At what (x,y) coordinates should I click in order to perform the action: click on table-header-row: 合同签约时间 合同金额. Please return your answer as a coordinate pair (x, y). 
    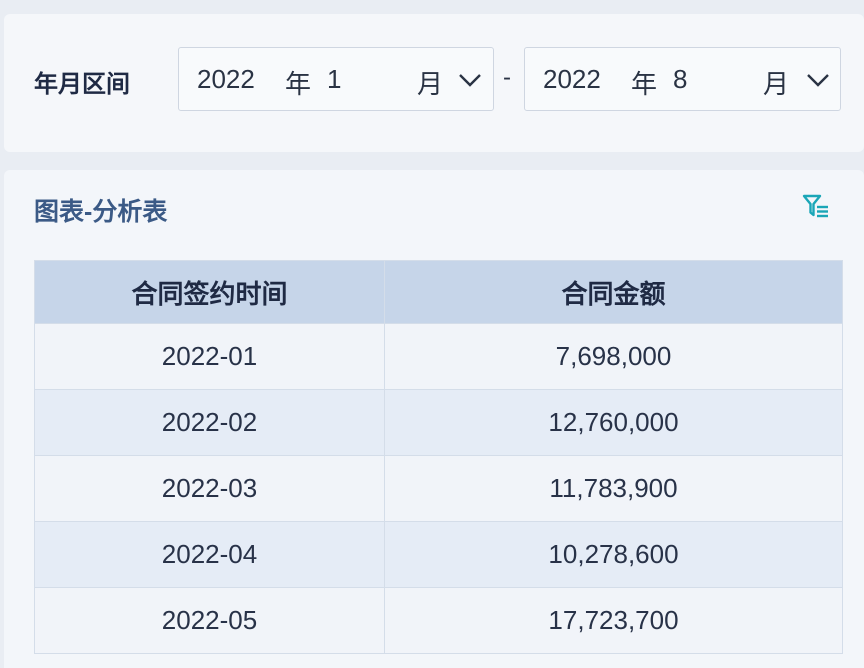
    Looking at the image, I should click on (438, 292).